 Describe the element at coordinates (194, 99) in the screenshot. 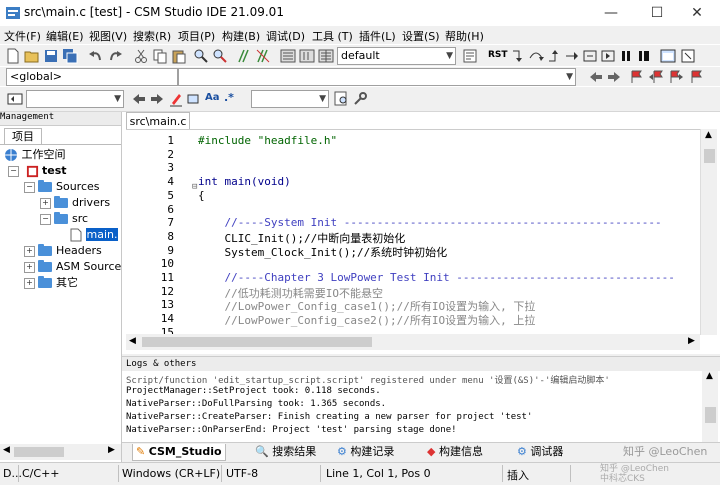

I see `selected-text-icon` at that location.